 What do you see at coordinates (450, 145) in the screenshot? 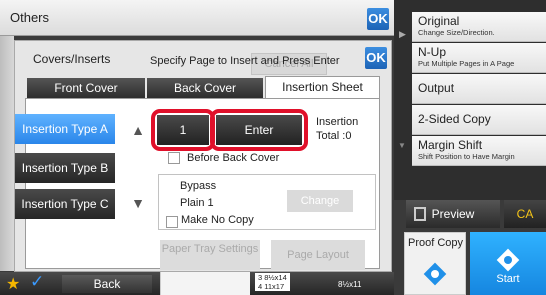
I see `margin-shift-label: Margin Shift` at bounding box center [450, 145].